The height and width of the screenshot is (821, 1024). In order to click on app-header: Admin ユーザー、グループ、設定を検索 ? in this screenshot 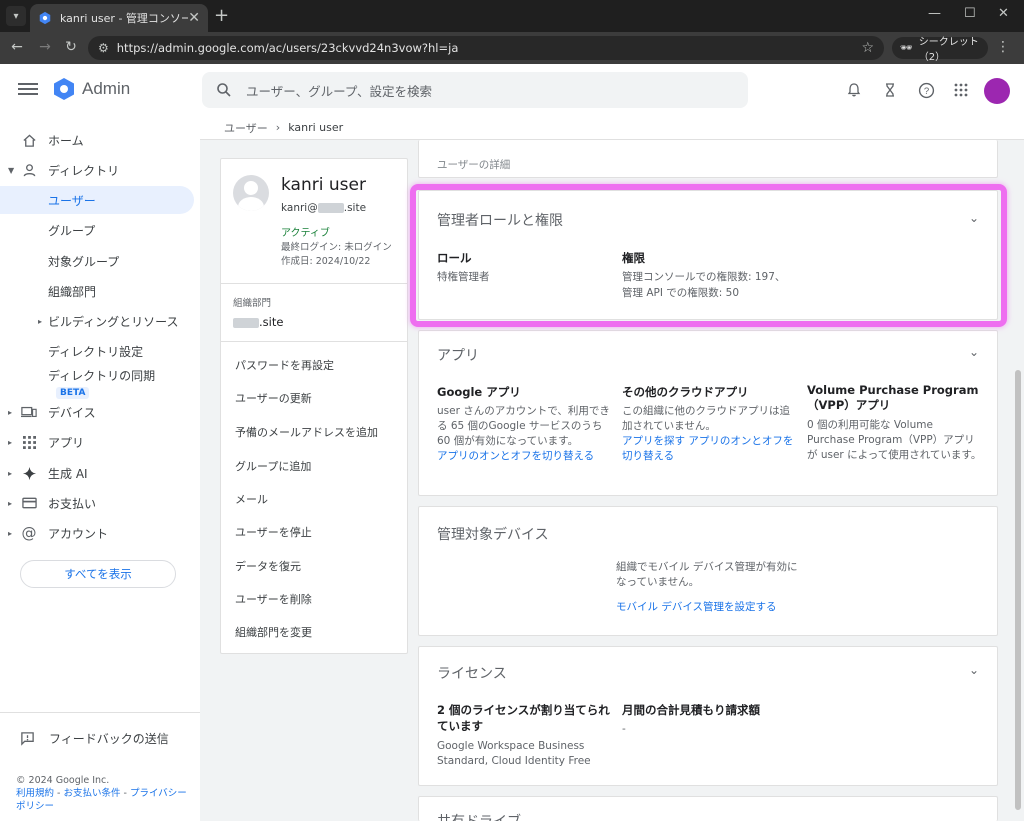, I will do `click(512, 90)`.